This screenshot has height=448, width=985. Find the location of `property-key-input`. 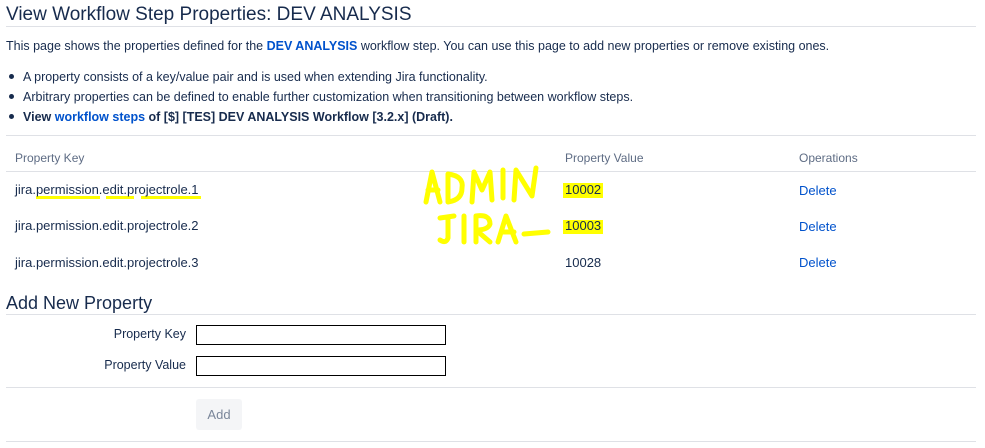

property-key-input is located at coordinates (321, 335).